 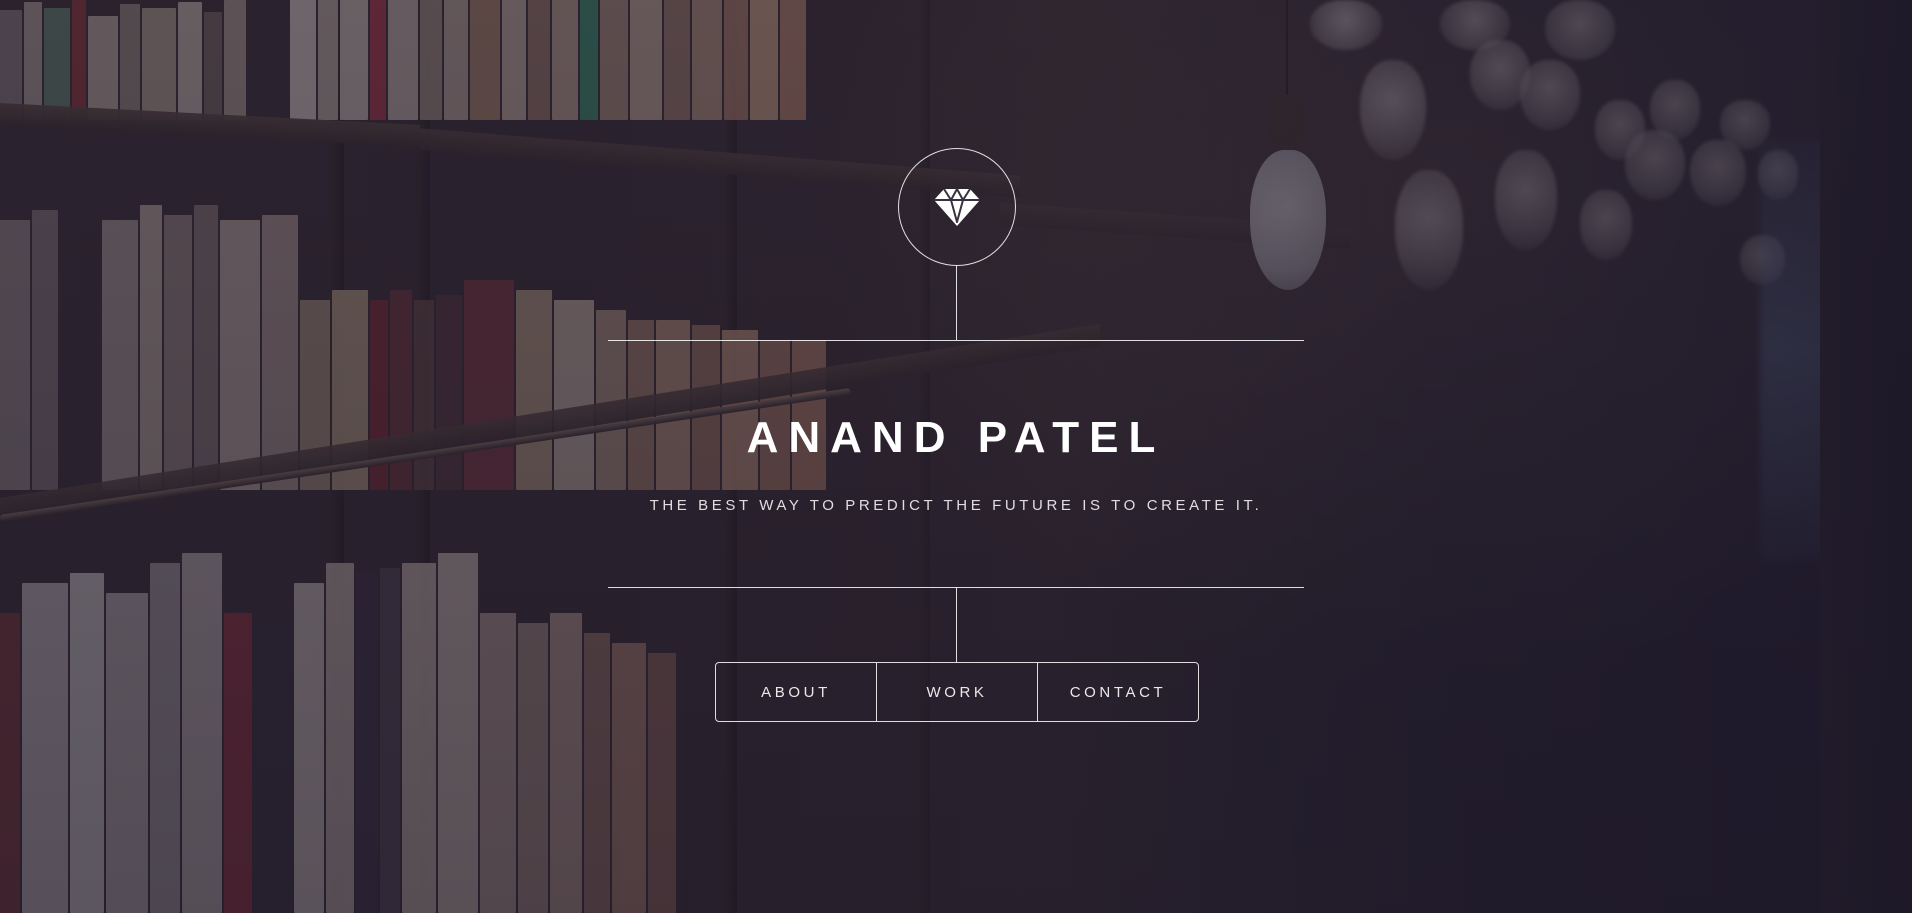 I want to click on page-title: ANAND PATEL, so click(x=956, y=437).